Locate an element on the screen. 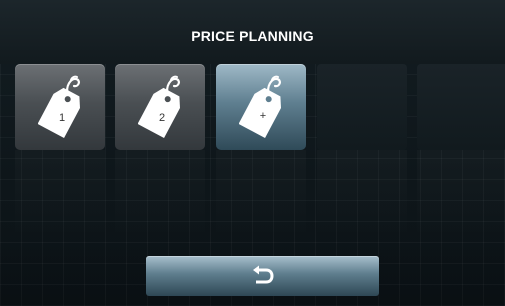  add-price-tile: + is located at coordinates (261, 107).